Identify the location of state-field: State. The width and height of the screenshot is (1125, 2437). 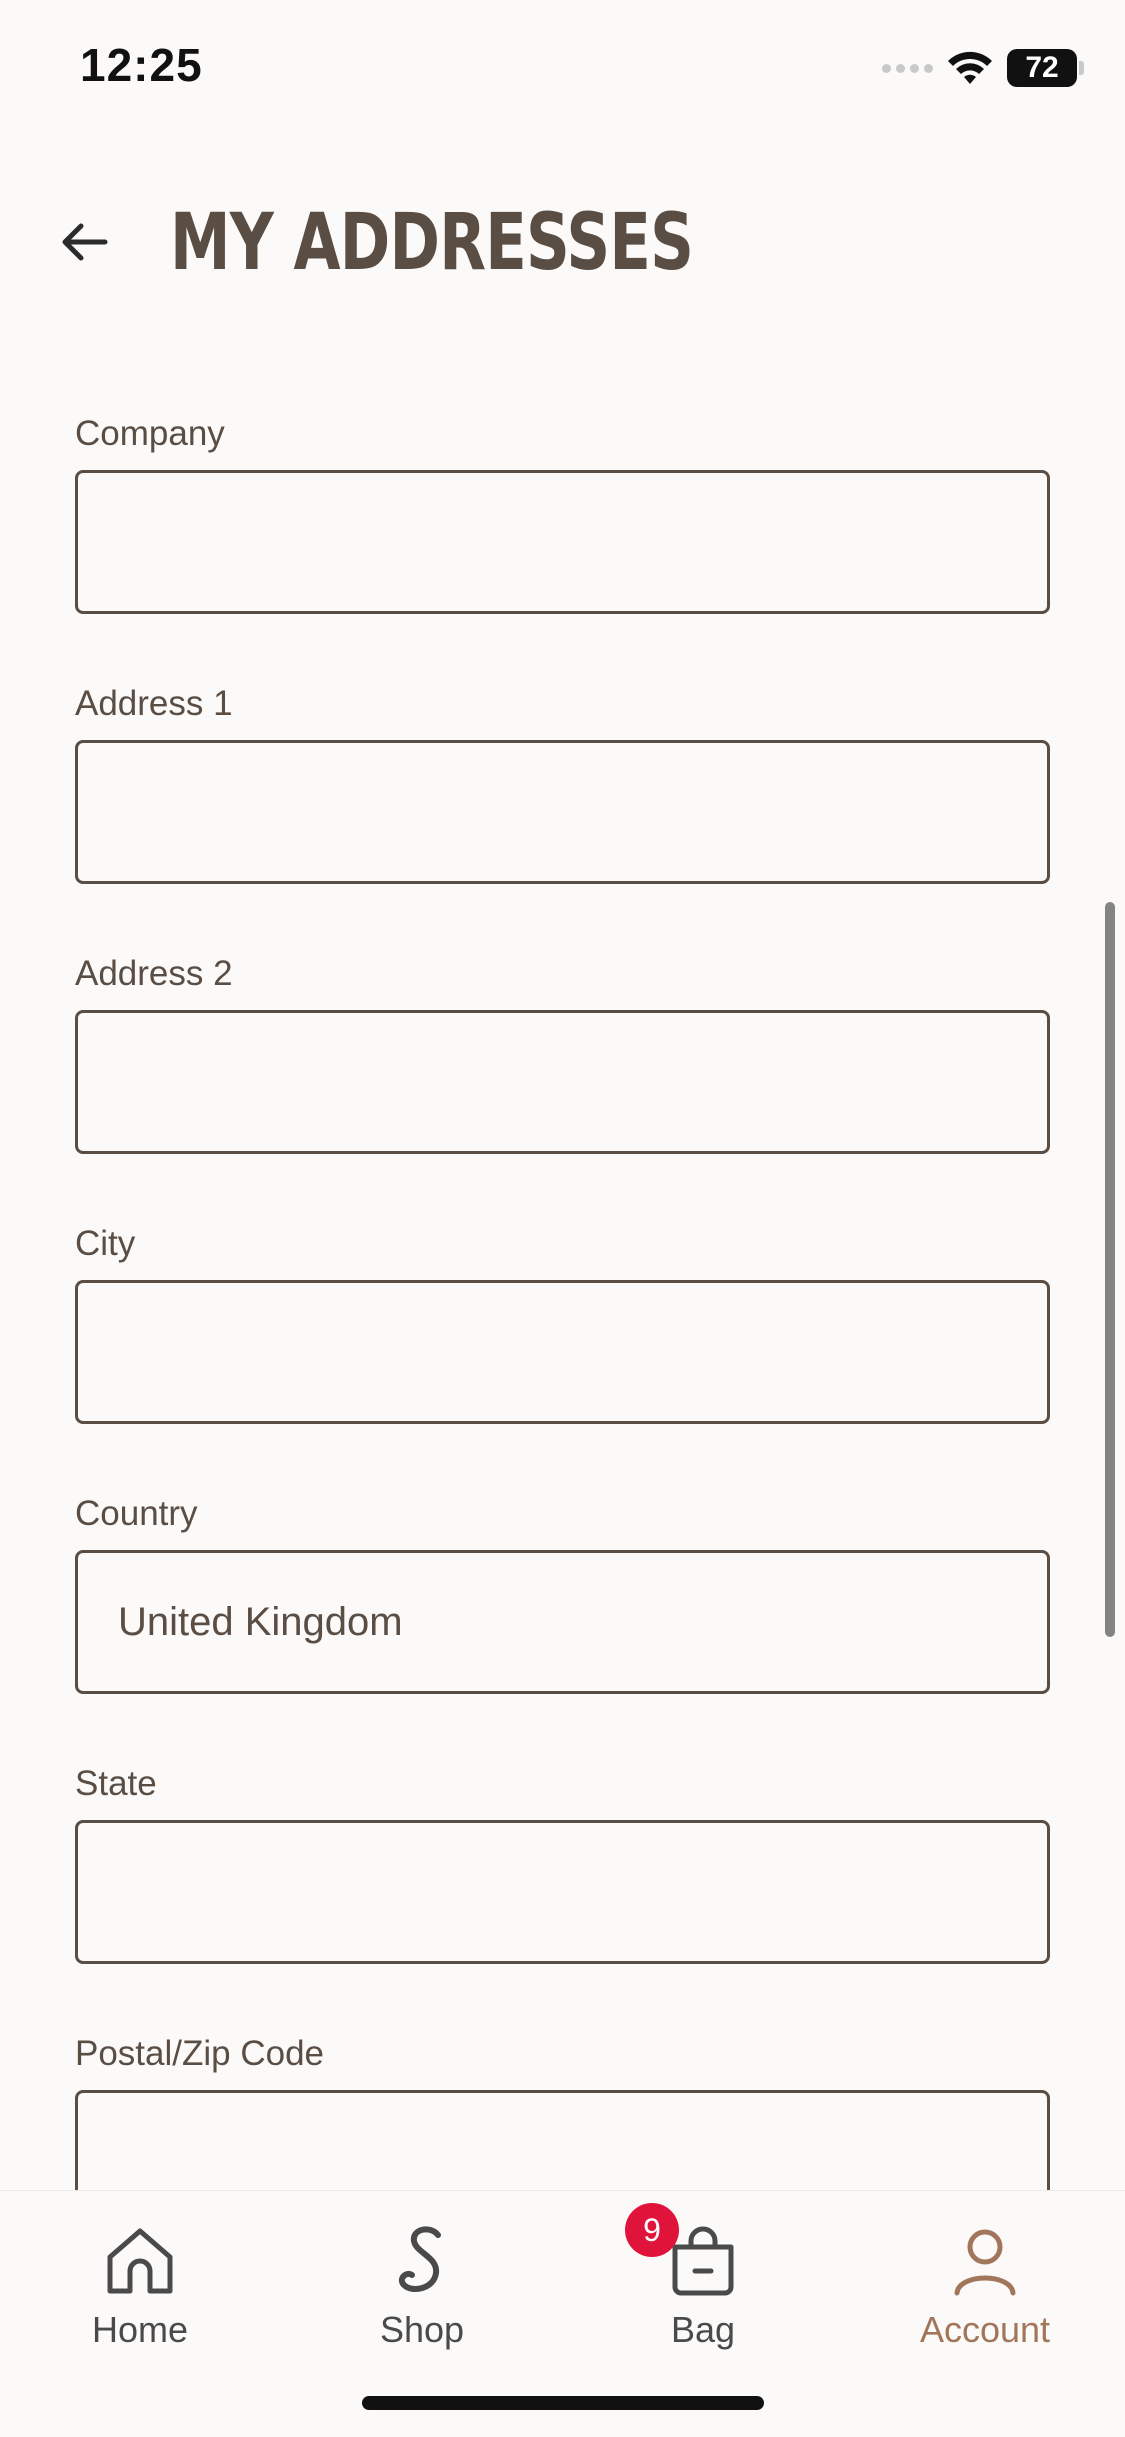
(562, 1862).